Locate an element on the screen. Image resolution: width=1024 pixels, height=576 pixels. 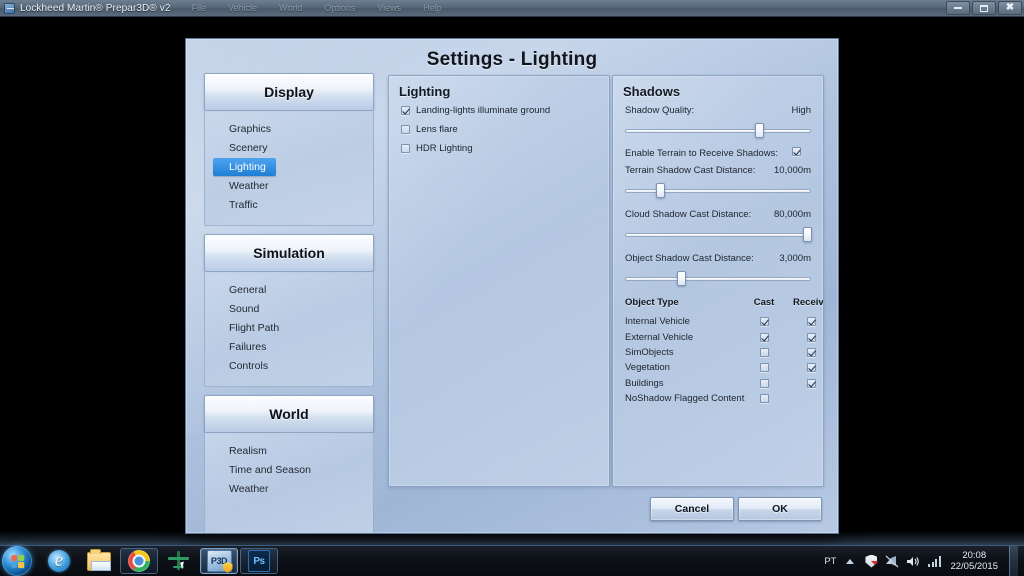
taskbar-item-google-chrome is located at coordinates (139, 561).